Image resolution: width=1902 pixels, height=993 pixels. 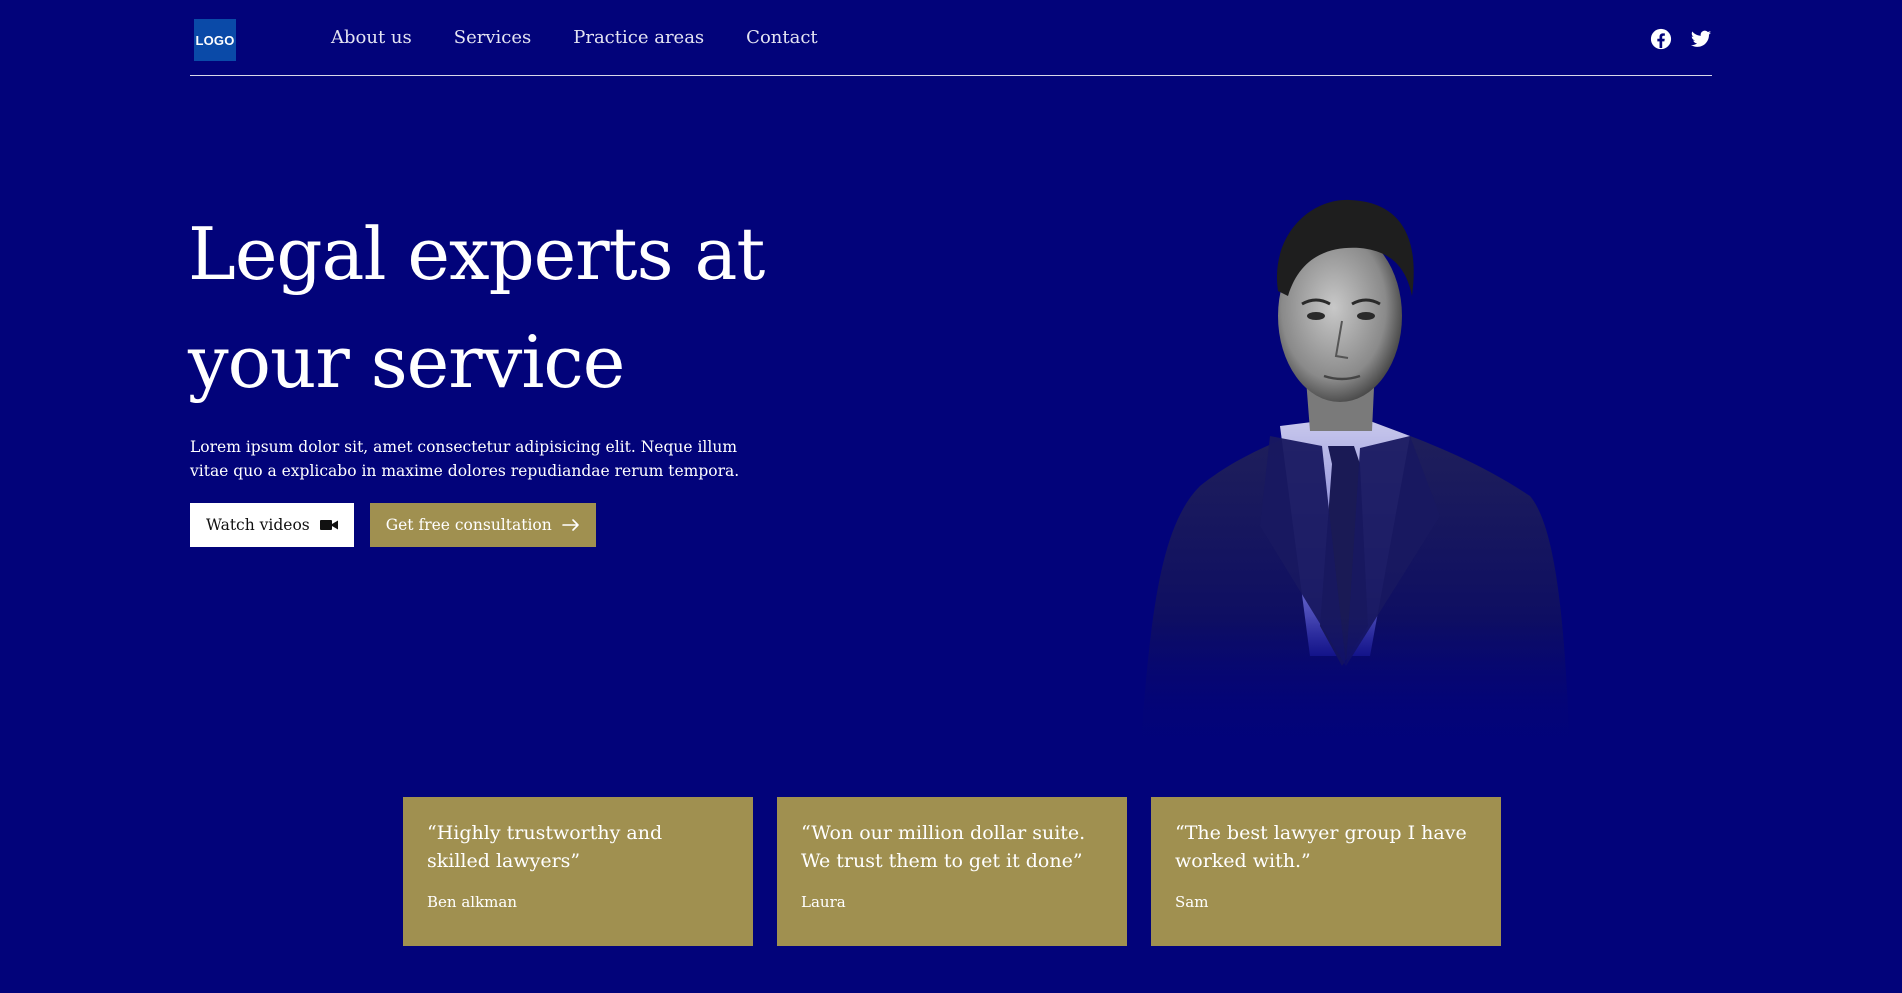 What do you see at coordinates (468, 525) in the screenshot?
I see `consultation-label: Get free consultation` at bounding box center [468, 525].